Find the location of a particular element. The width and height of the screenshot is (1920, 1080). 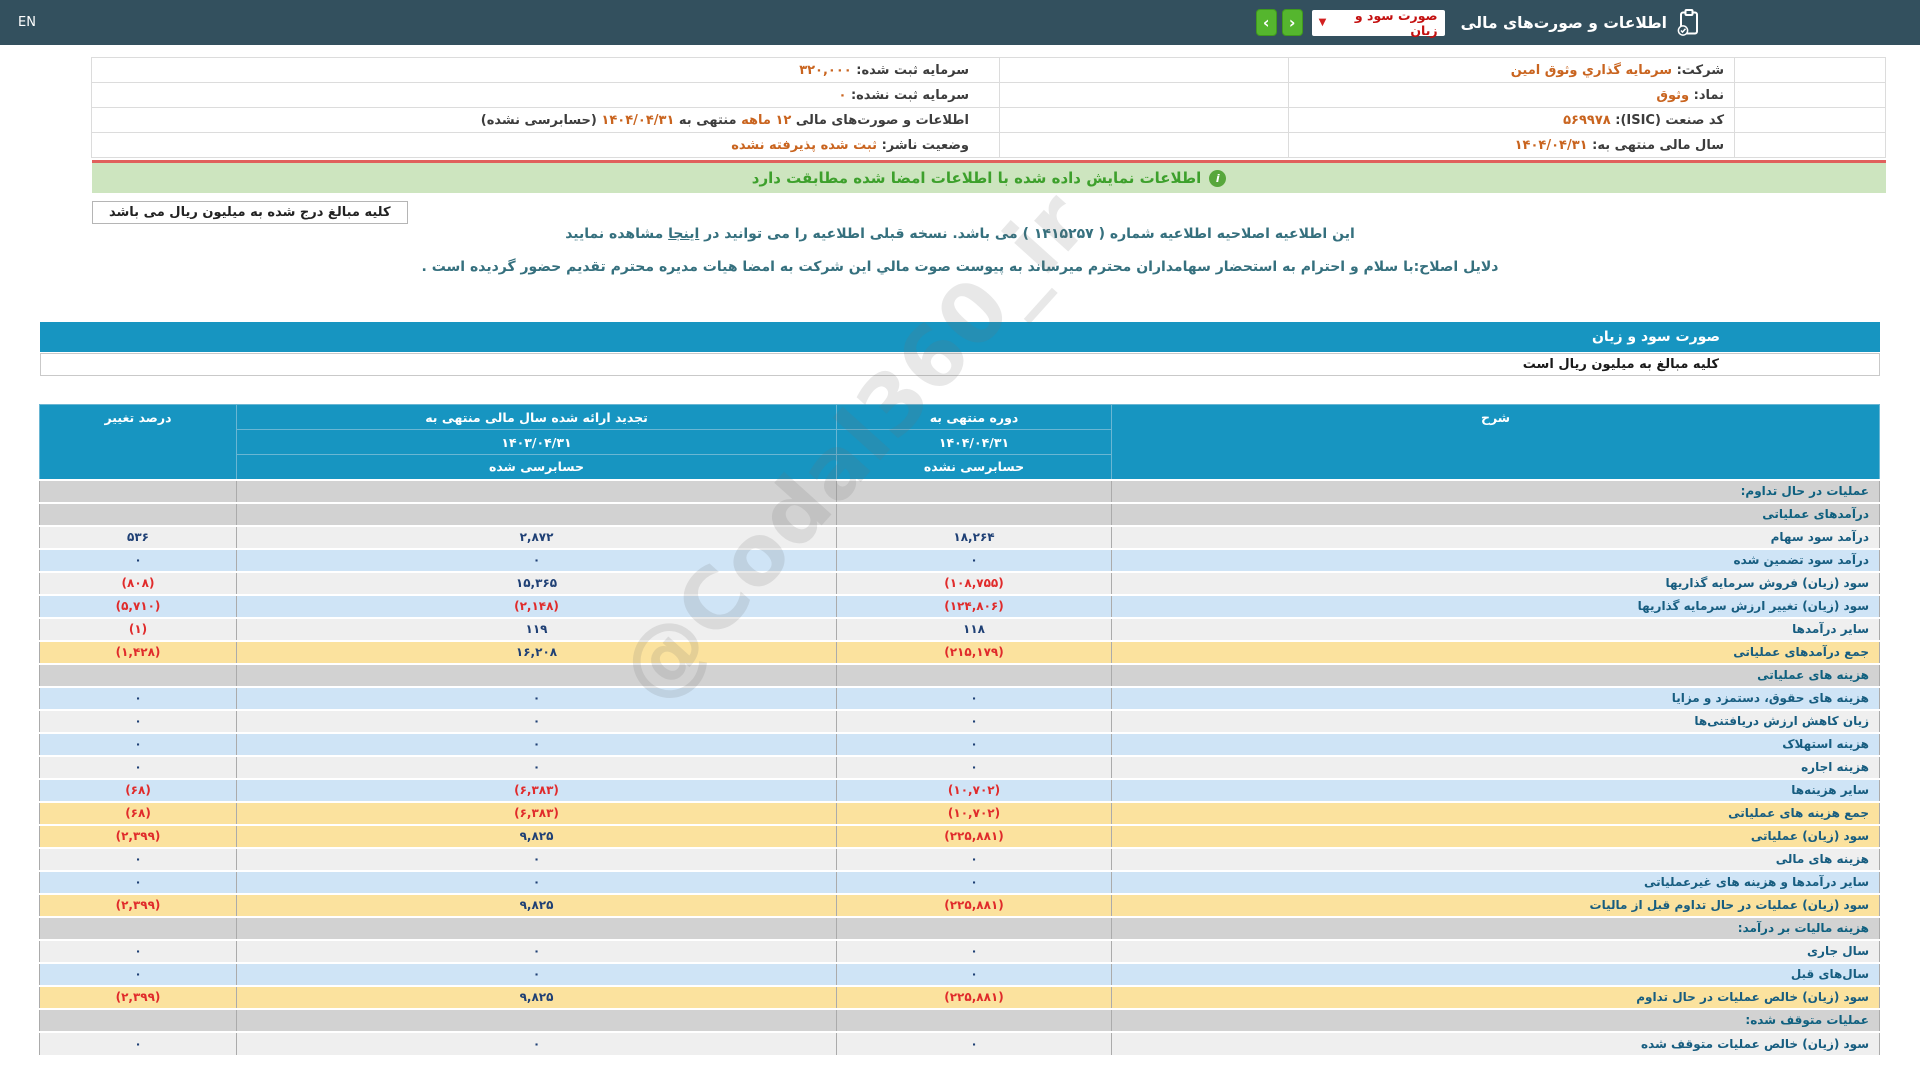

income-section-row: هزینه های عملیاتی is located at coordinates (959, 674).